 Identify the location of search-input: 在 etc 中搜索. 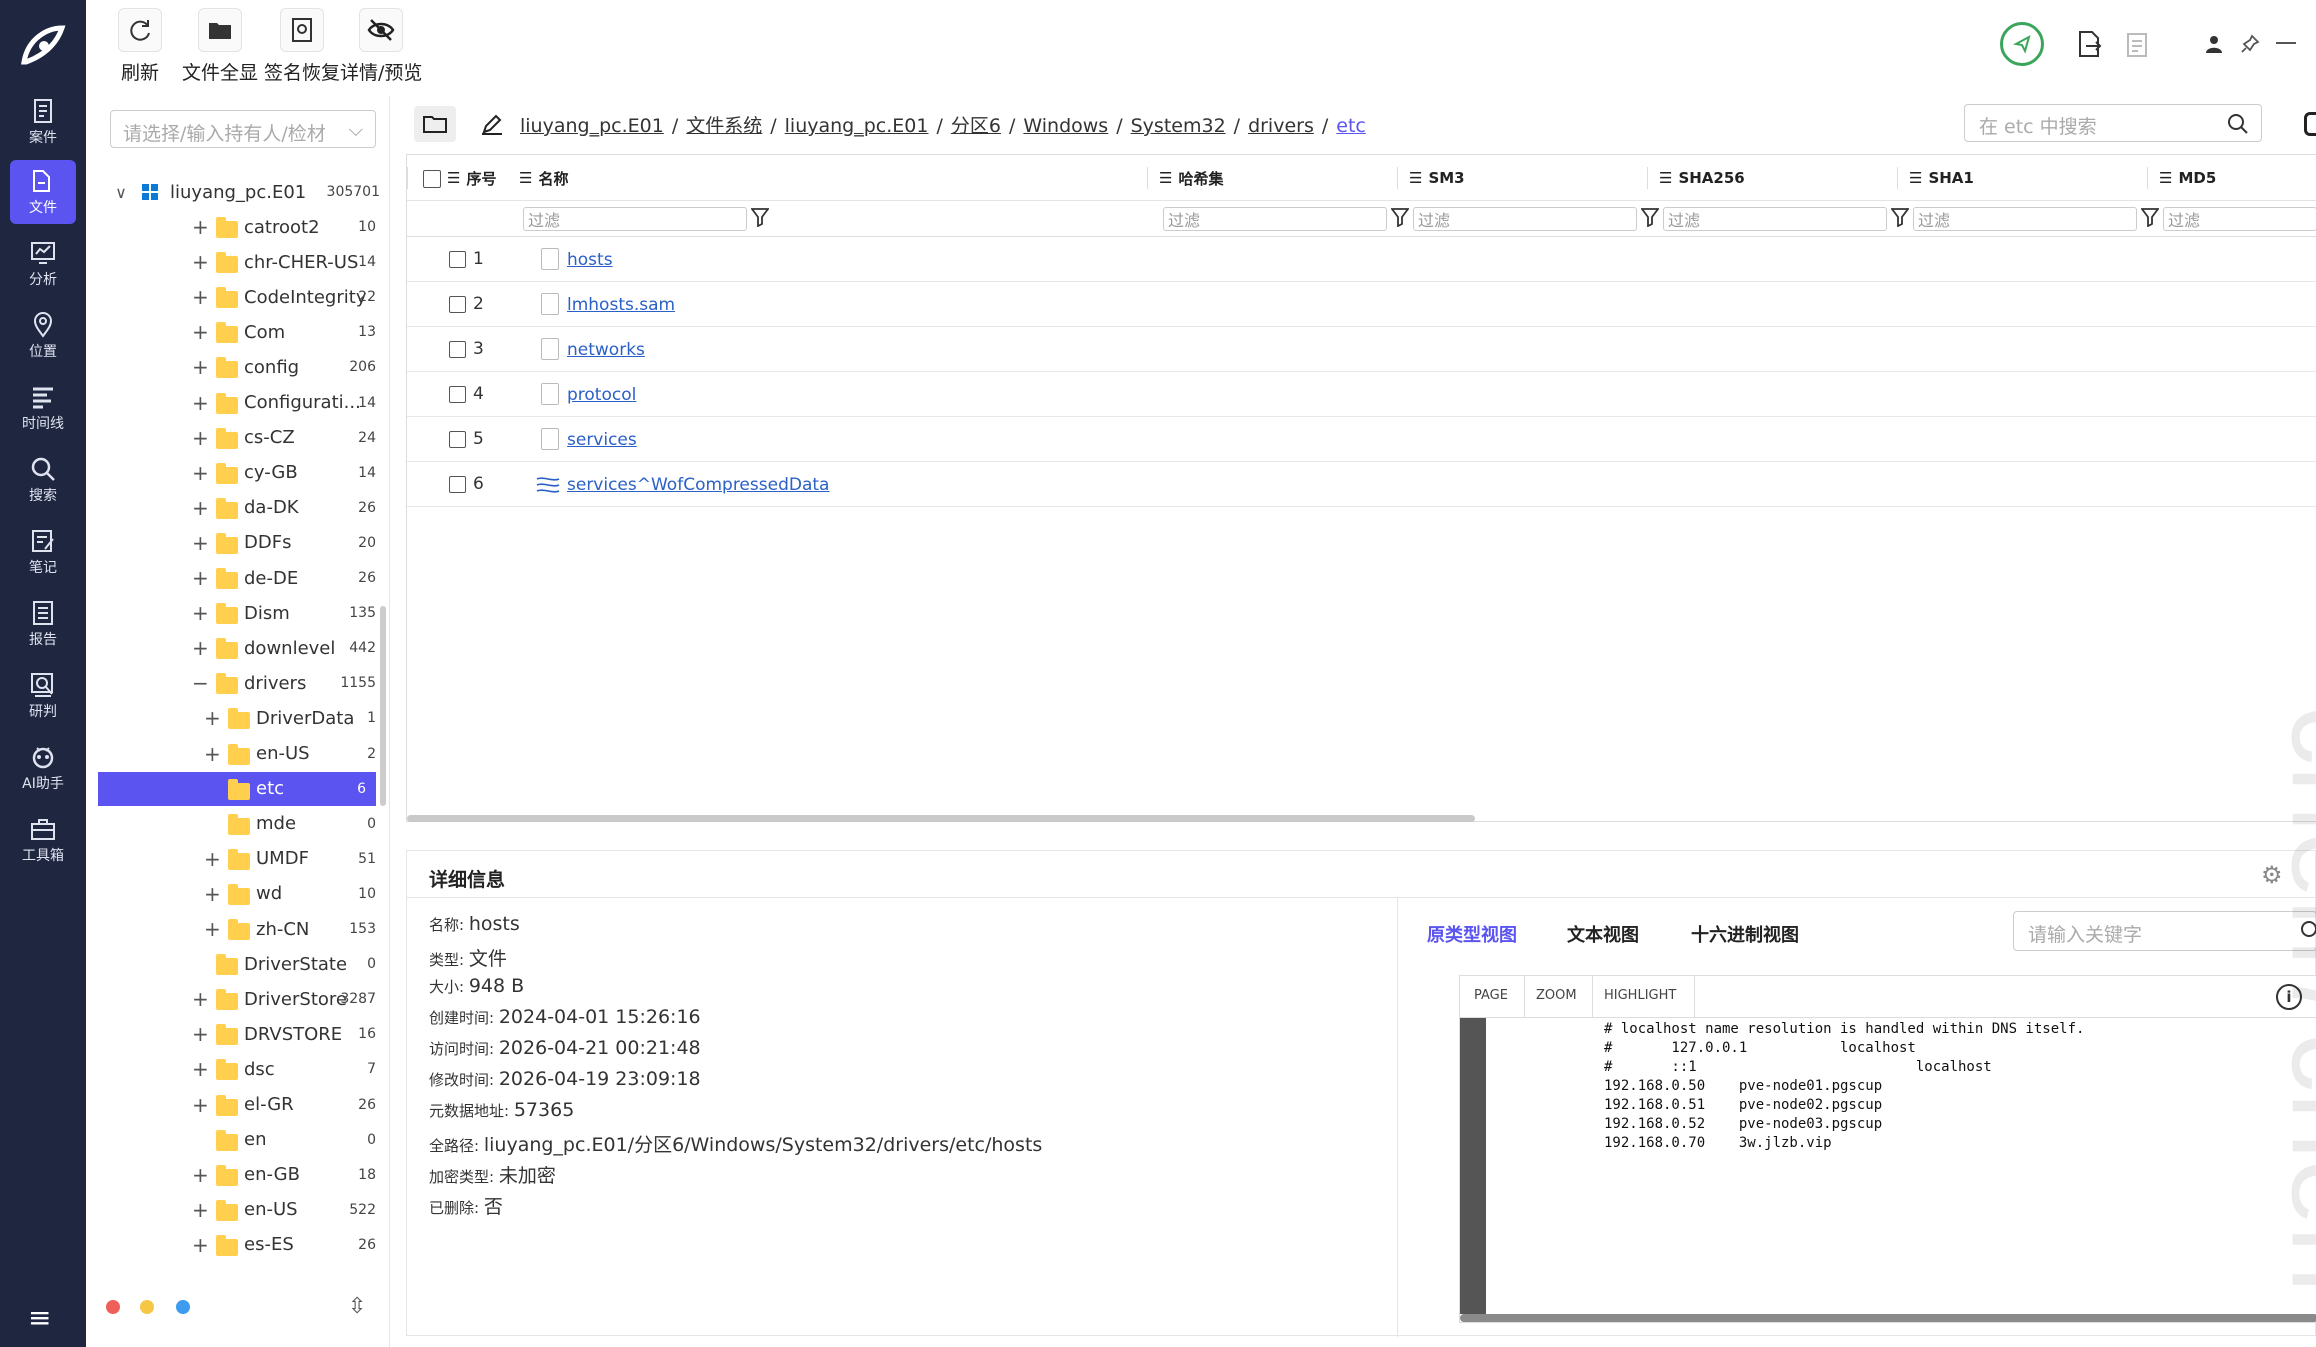
(2113, 123).